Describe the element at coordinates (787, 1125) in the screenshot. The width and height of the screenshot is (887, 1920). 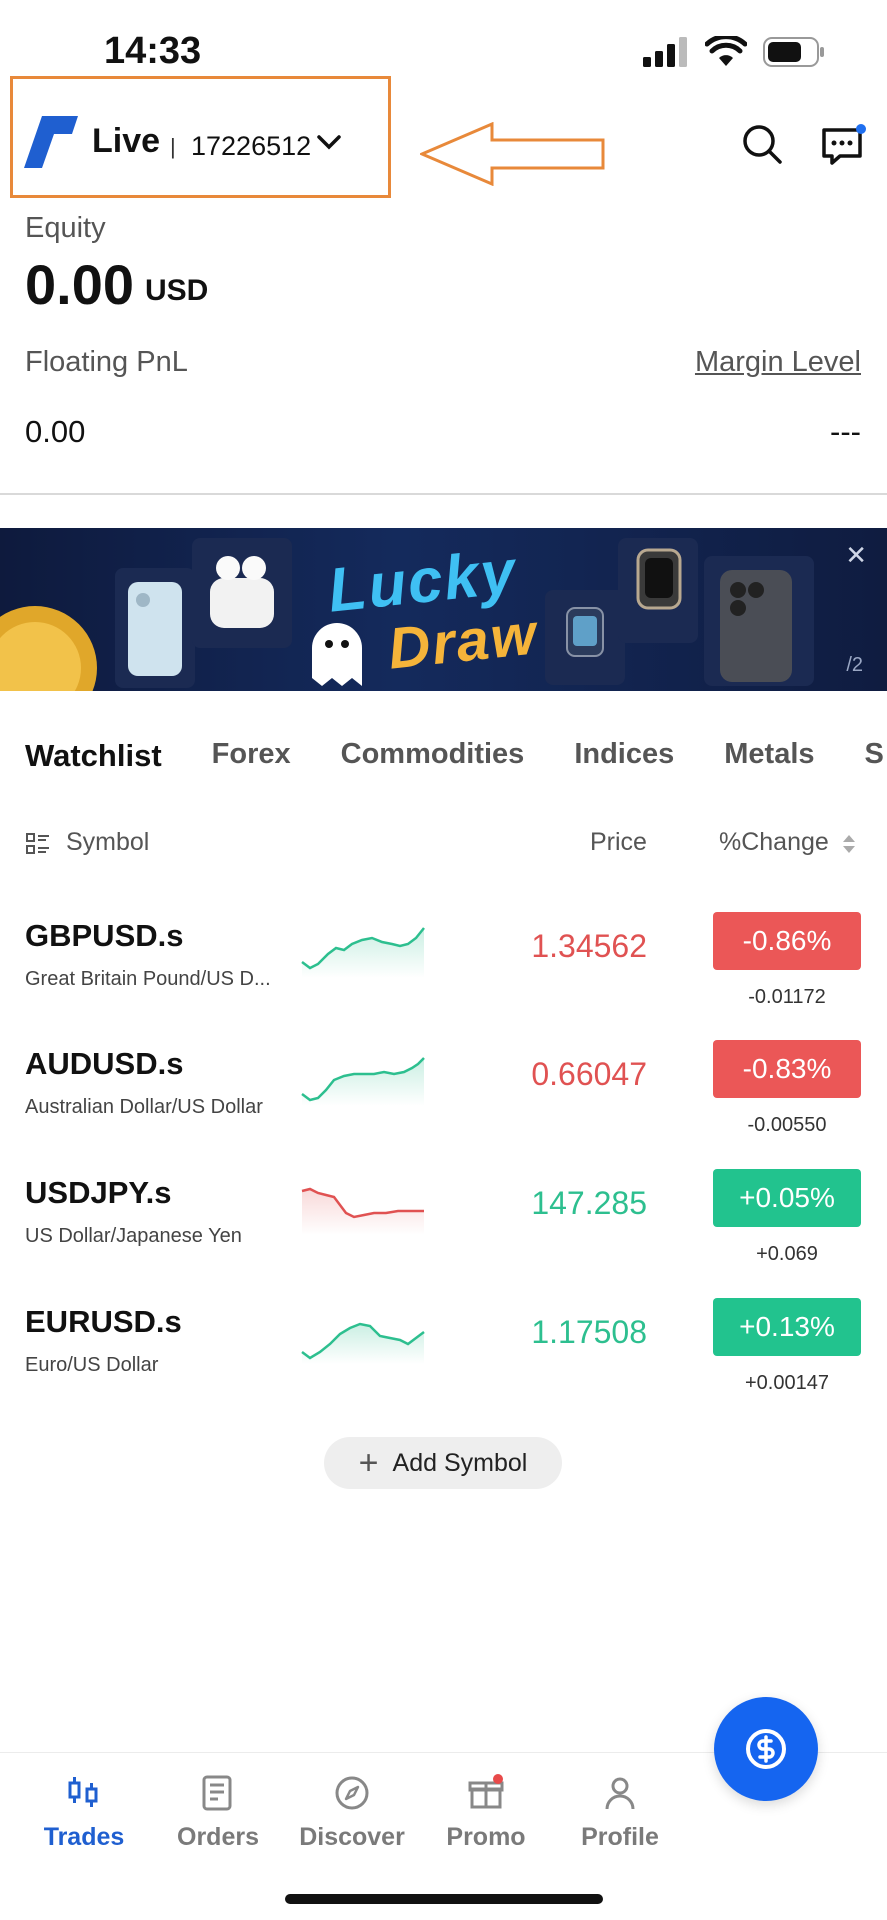
I see `change-absolute: -0.00550` at that location.